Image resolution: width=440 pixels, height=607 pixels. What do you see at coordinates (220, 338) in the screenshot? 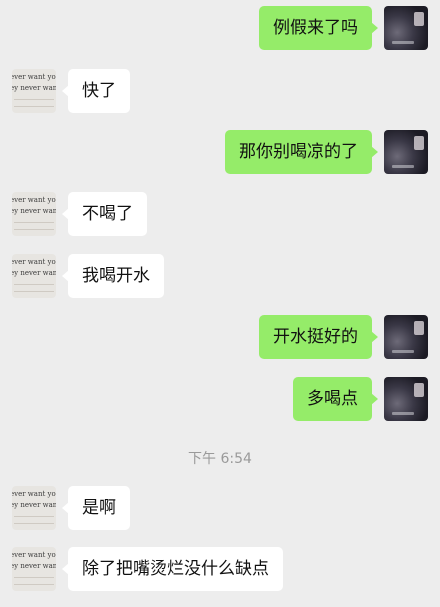
I see `message-row: 开水挺好的` at bounding box center [220, 338].